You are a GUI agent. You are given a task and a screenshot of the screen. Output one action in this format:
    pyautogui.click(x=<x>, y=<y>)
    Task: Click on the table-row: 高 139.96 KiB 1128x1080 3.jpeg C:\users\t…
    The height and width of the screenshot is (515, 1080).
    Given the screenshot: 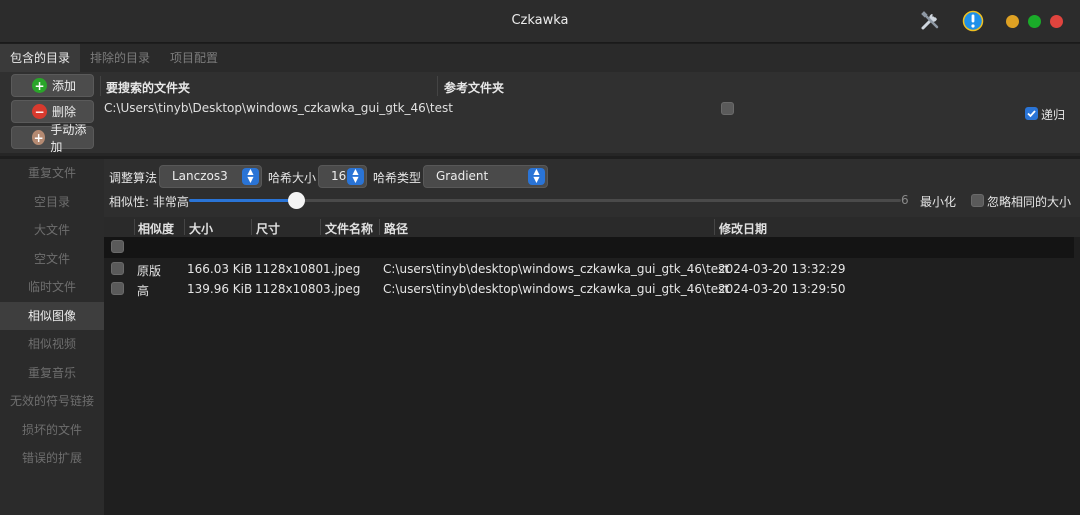 What is the action you would take?
    pyautogui.click(x=589, y=289)
    